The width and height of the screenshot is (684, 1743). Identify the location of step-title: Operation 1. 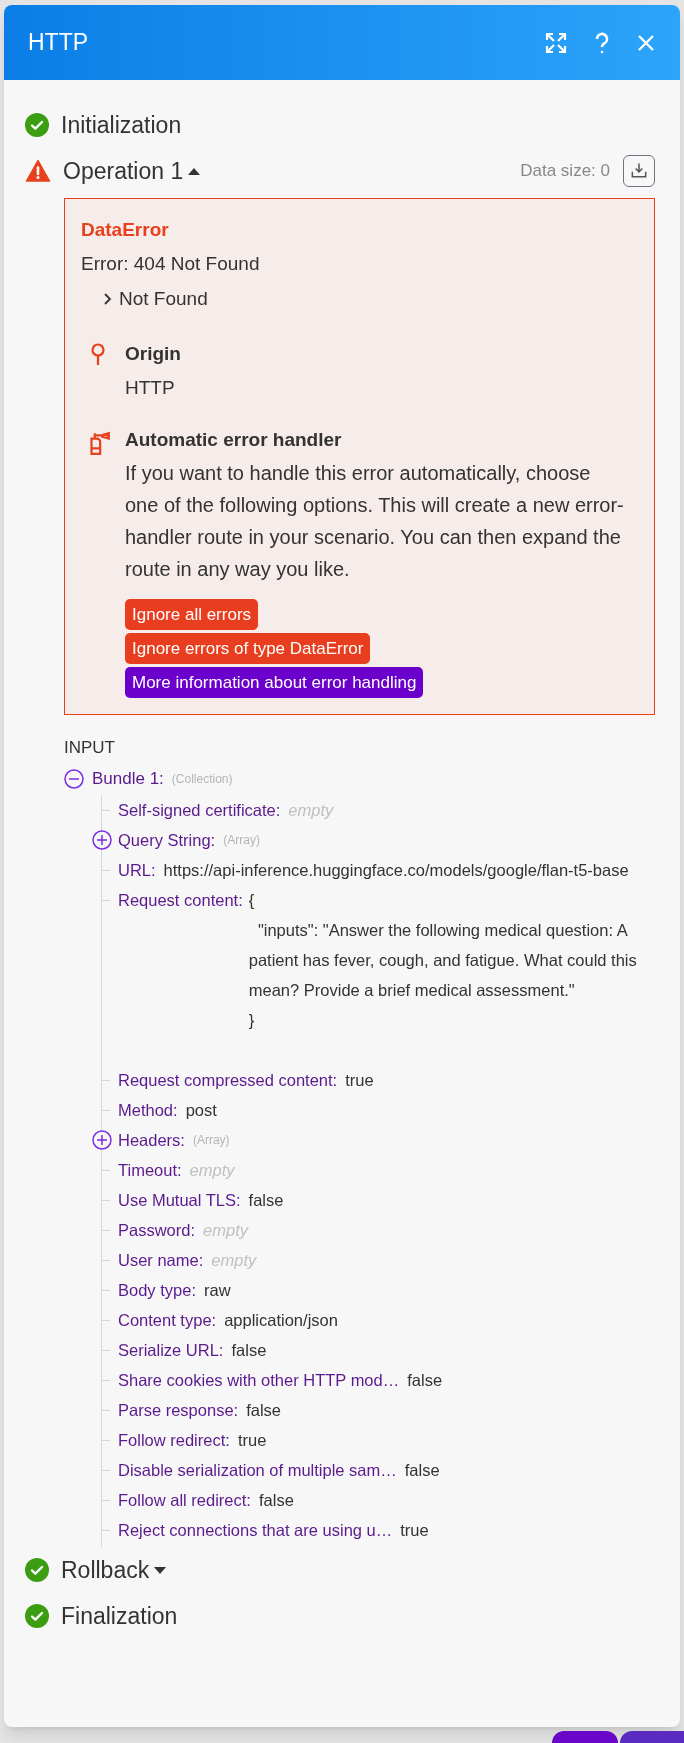
(123, 171).